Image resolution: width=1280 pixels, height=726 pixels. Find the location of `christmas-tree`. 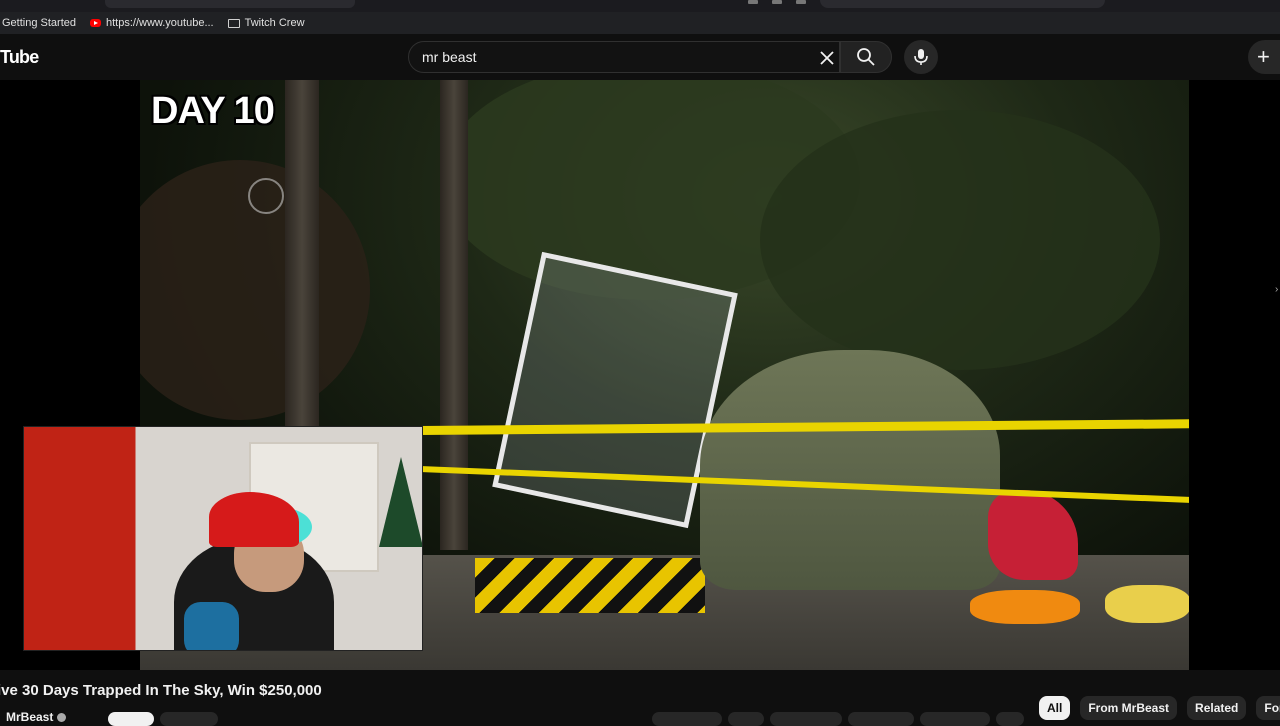

christmas-tree is located at coordinates (400, 502).